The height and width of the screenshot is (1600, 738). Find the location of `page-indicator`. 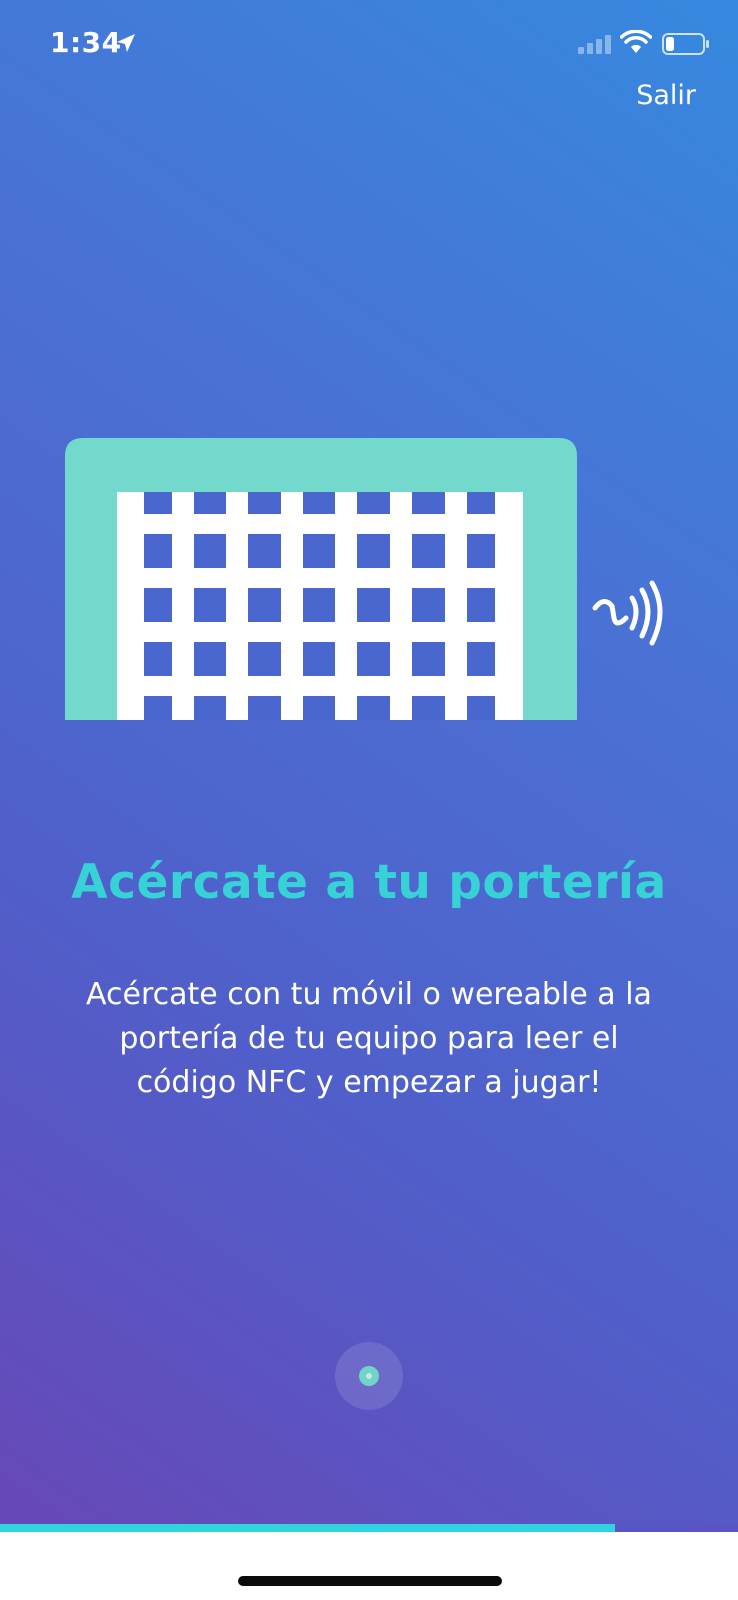

page-indicator is located at coordinates (369, 1376).